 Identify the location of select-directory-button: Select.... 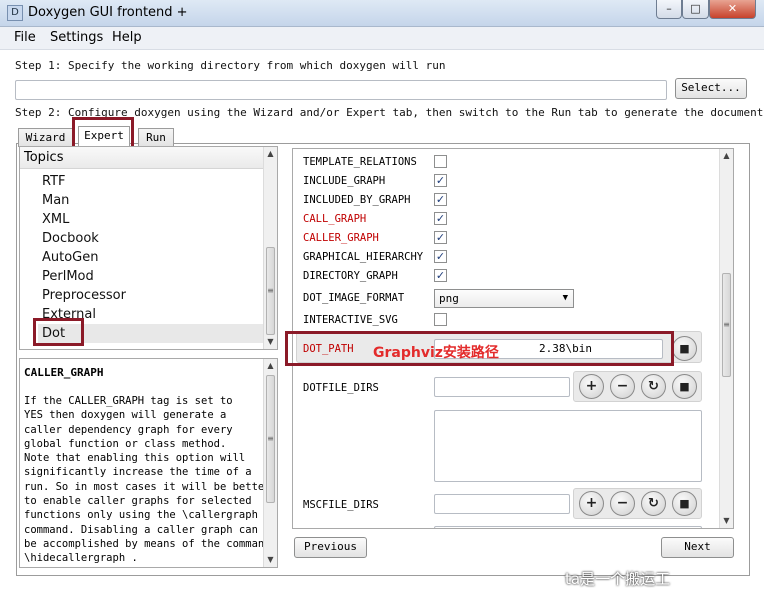
(711, 88).